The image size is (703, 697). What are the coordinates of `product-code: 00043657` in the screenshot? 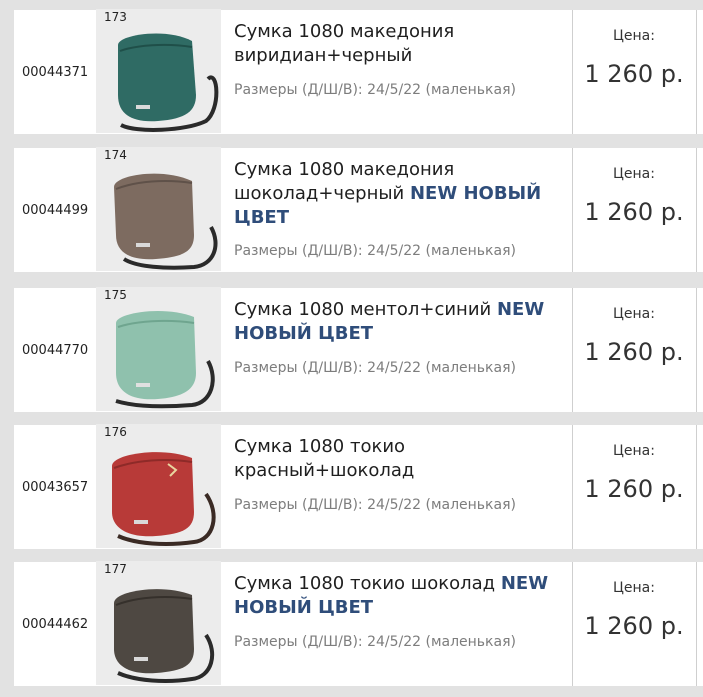 It's located at (55, 487).